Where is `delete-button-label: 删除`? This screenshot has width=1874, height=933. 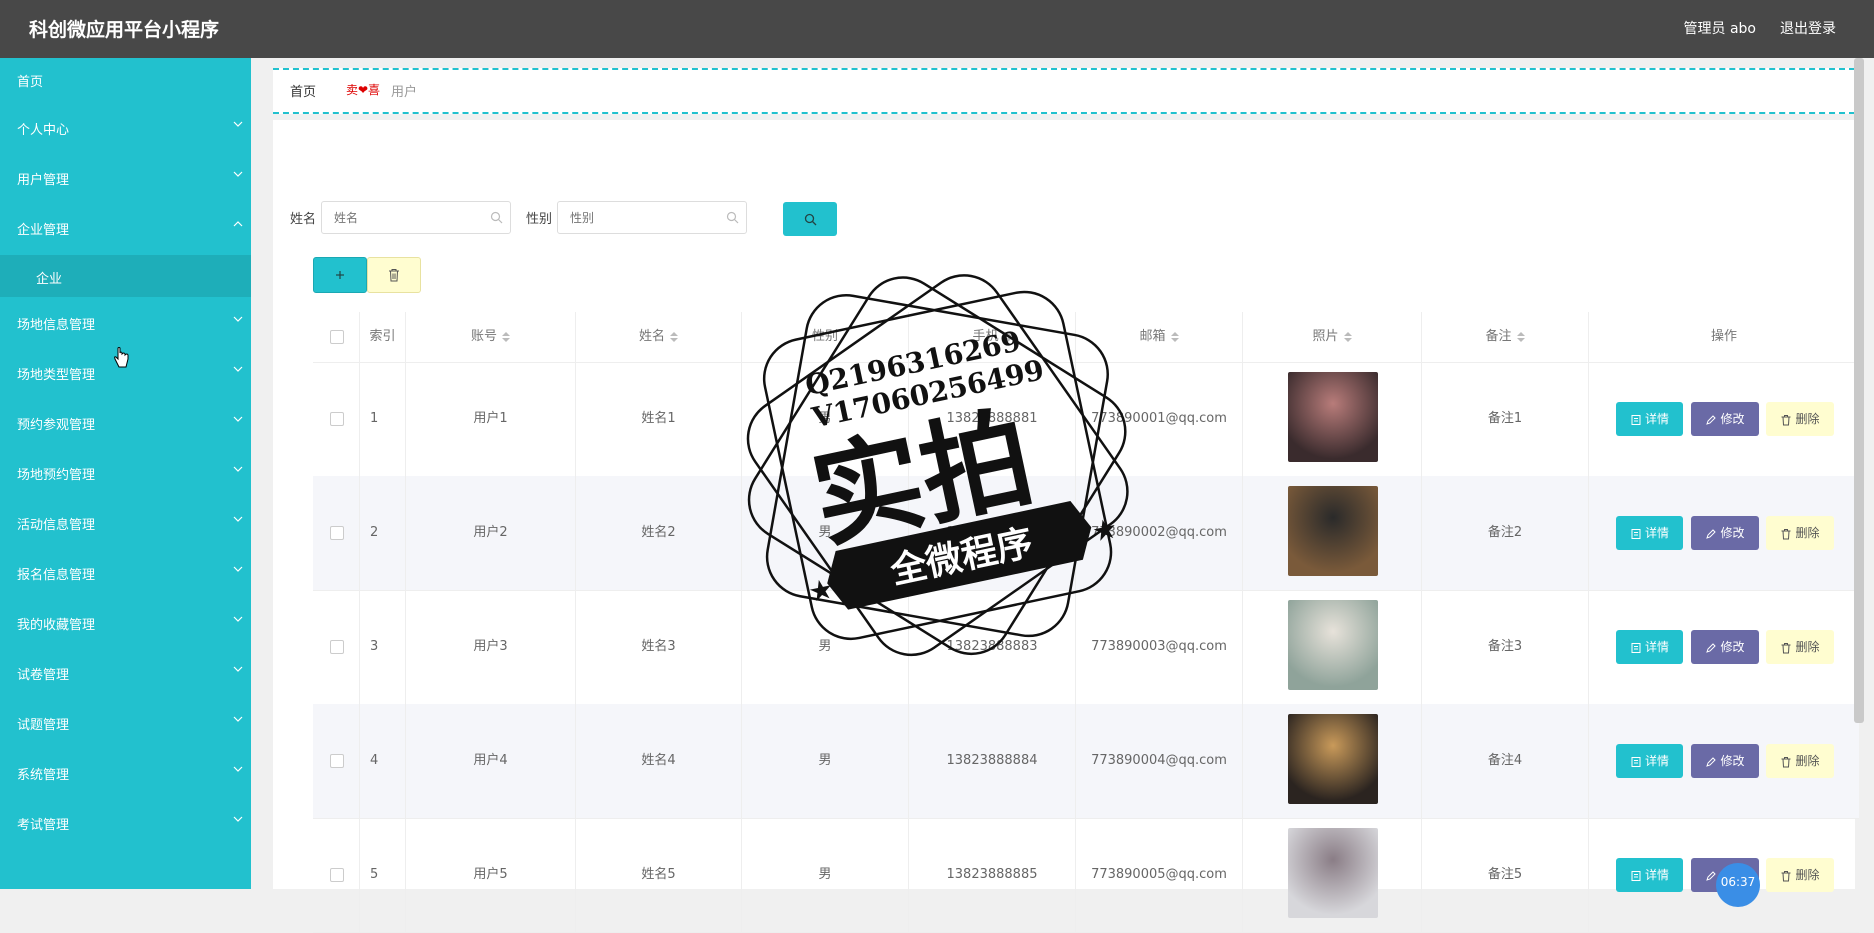
delete-button-label: 删除 is located at coordinates (1807, 647).